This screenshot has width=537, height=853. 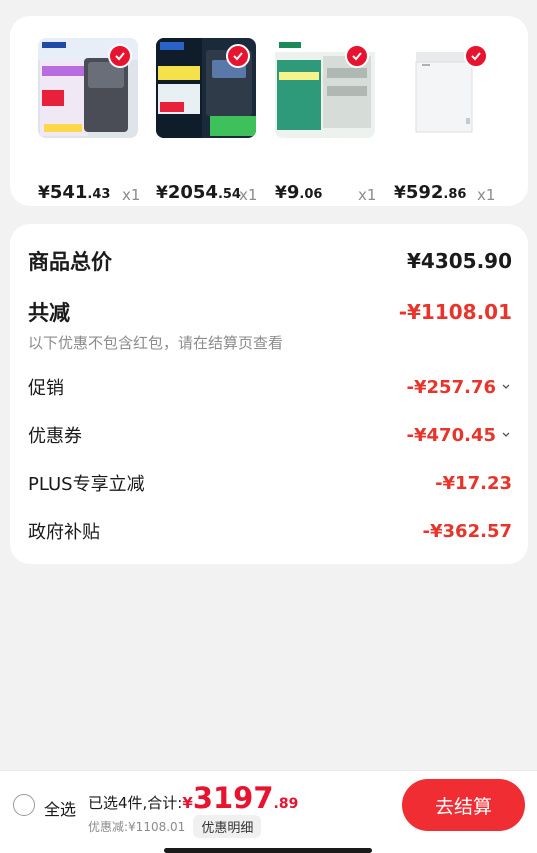 I want to click on total-reduce-value: -¥1108.01, so click(x=455, y=312).